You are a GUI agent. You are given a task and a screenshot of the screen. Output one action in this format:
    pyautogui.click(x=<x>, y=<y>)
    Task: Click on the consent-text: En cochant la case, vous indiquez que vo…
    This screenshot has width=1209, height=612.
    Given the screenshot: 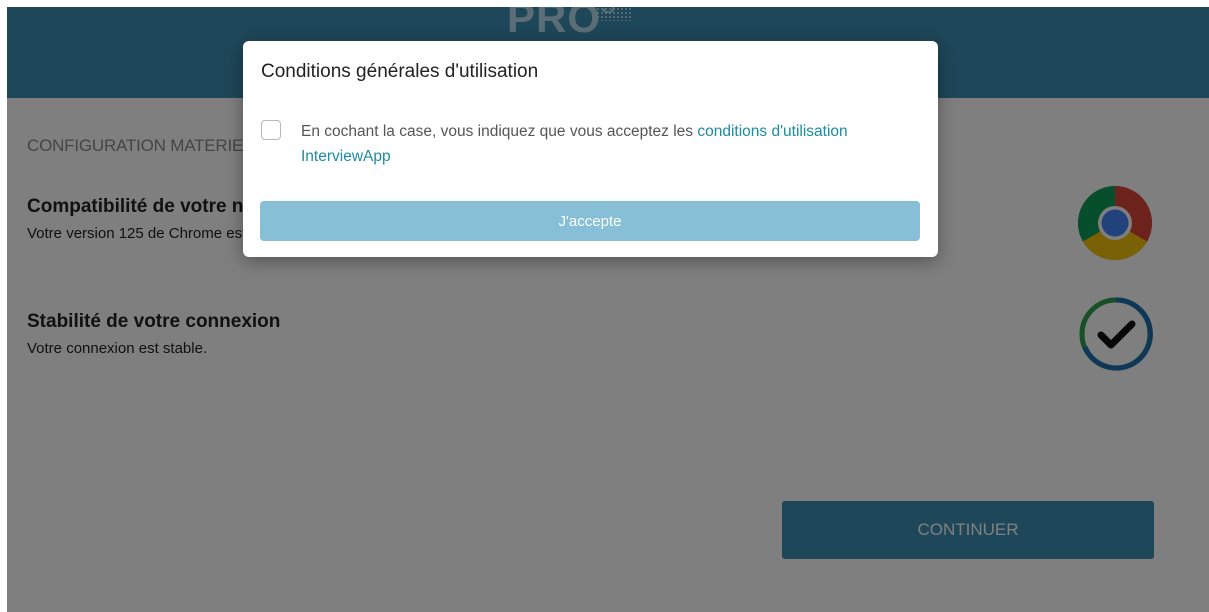 What is the action you would take?
    pyautogui.click(x=601, y=144)
    